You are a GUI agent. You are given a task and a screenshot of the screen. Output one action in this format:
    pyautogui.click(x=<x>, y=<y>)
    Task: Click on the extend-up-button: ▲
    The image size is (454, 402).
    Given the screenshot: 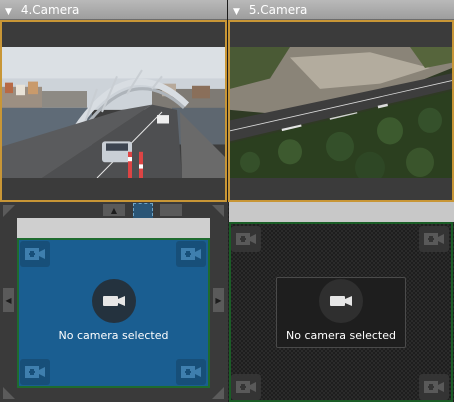 What is the action you would take?
    pyautogui.click(x=114, y=210)
    